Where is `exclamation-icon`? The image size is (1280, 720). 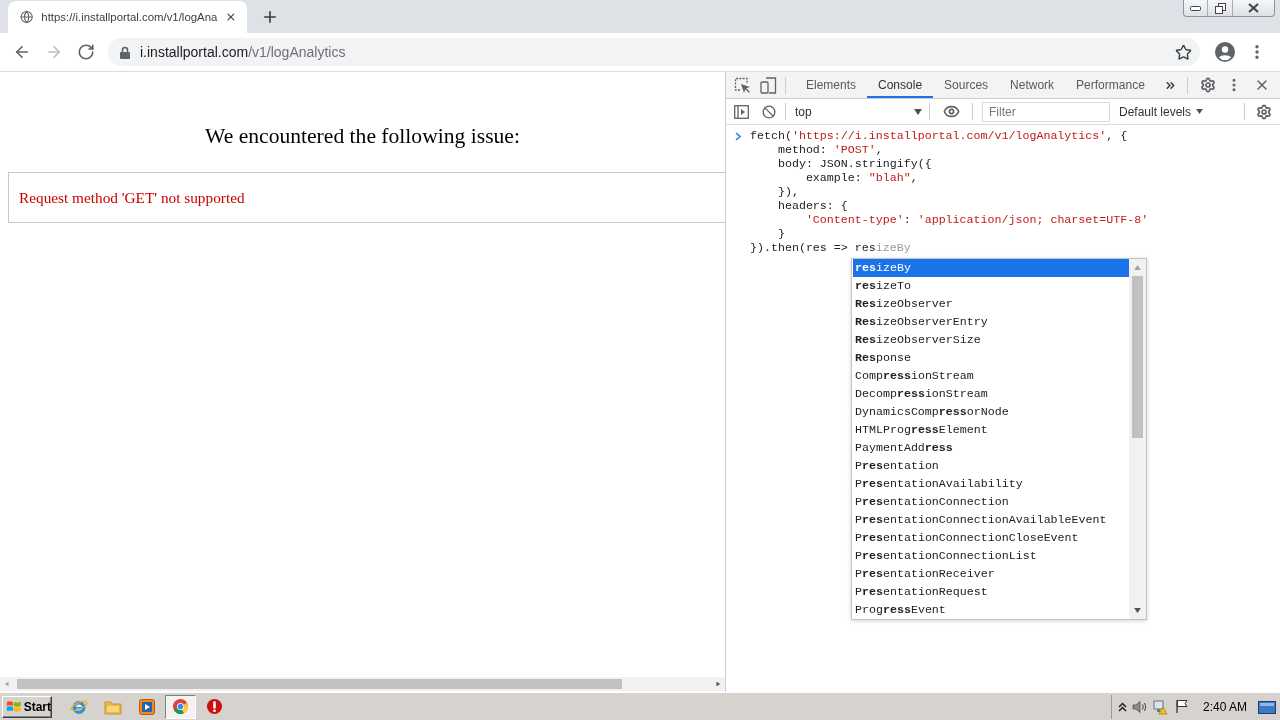 exclamation-icon is located at coordinates (214, 706).